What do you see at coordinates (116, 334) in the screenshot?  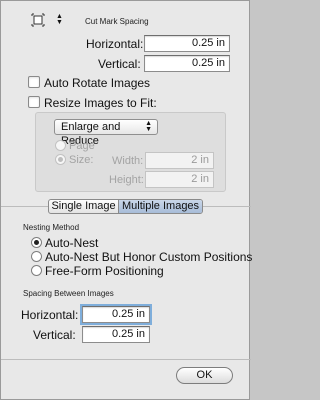 I see `spacing-vertical-field: 0.25 in` at bounding box center [116, 334].